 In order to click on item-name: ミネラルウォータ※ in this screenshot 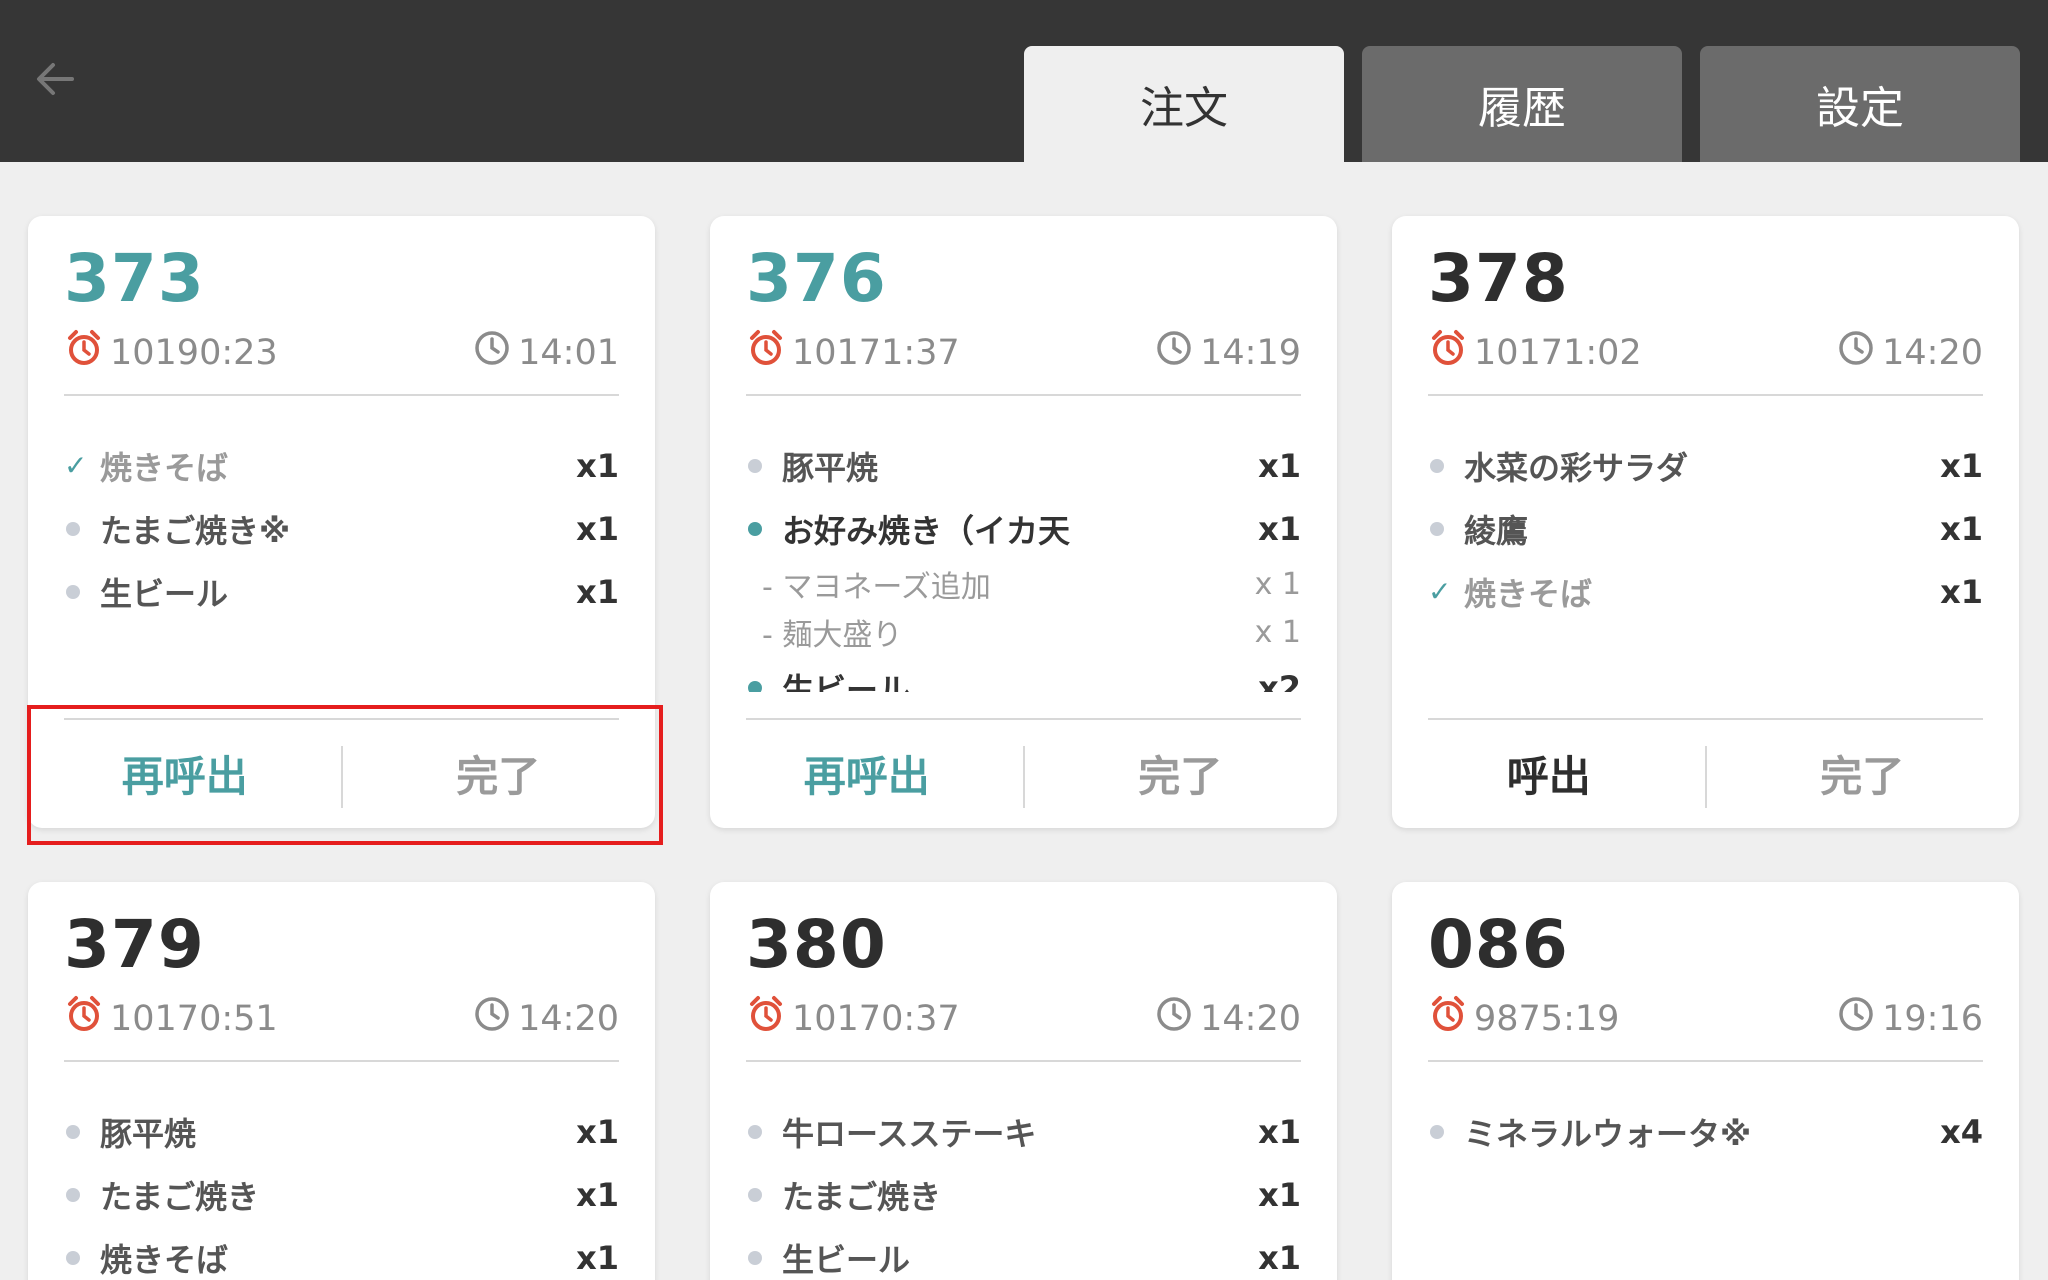, I will do `click(1608, 1133)`.